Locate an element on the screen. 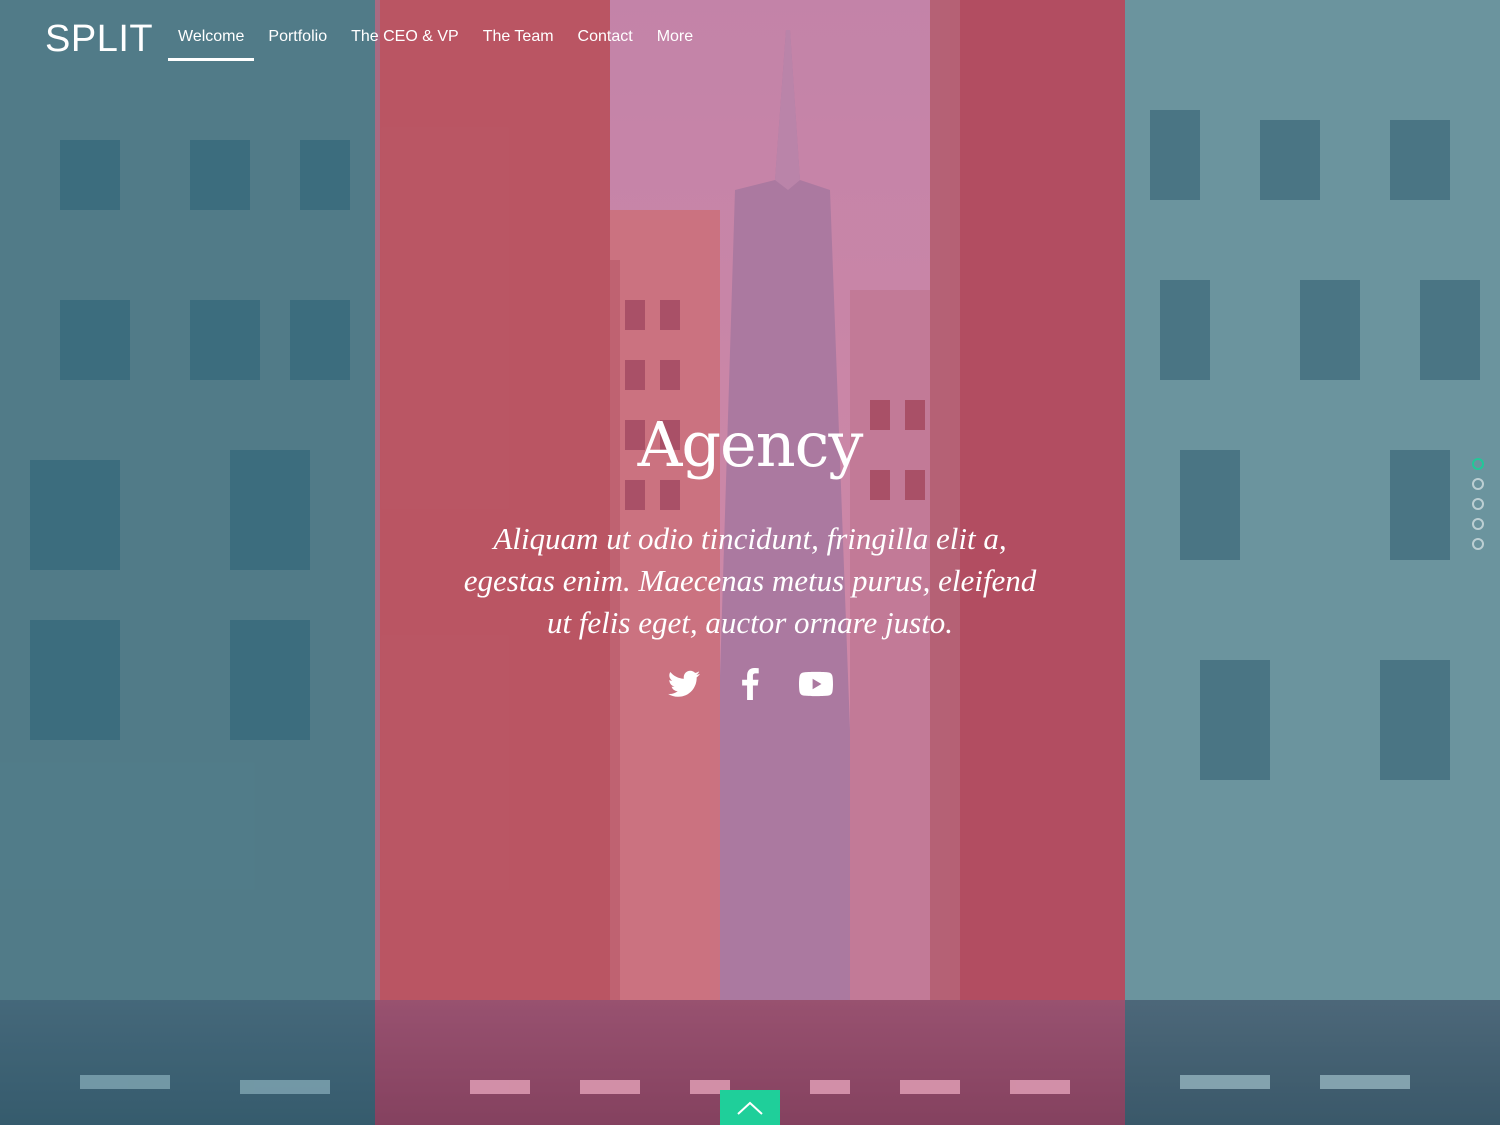 Image resolution: width=1500 pixels, height=1125 pixels. chevron-up-icon is located at coordinates (750, 1108).